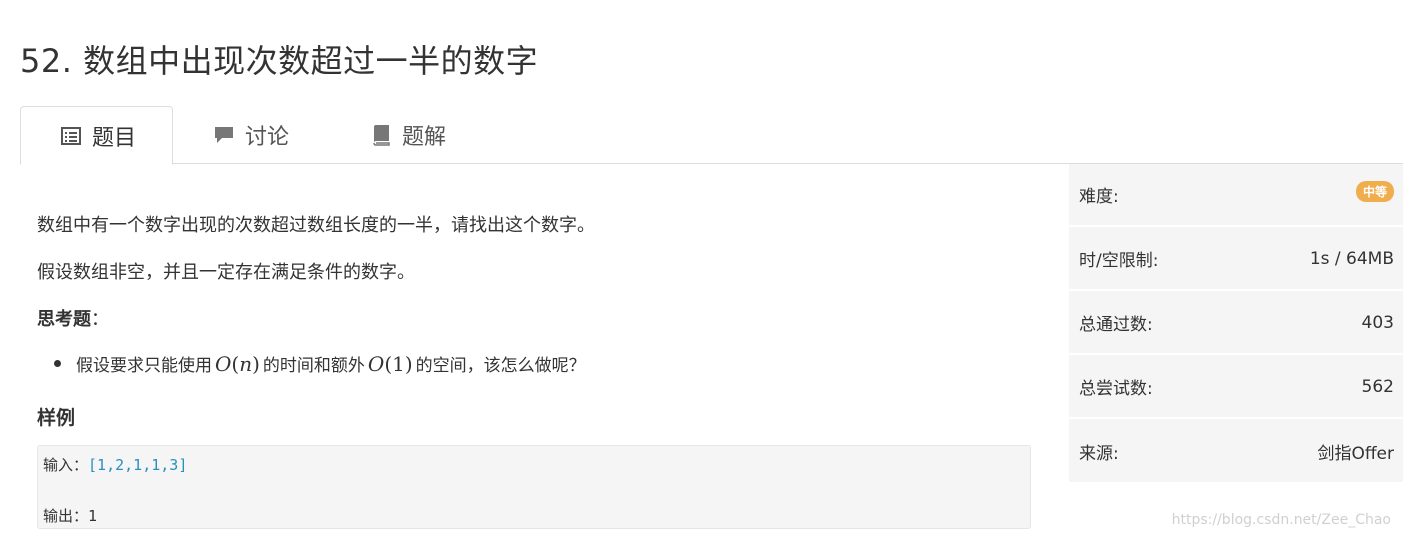  Describe the element at coordinates (56, 418) in the screenshot. I see `example-heading: 样例` at that location.